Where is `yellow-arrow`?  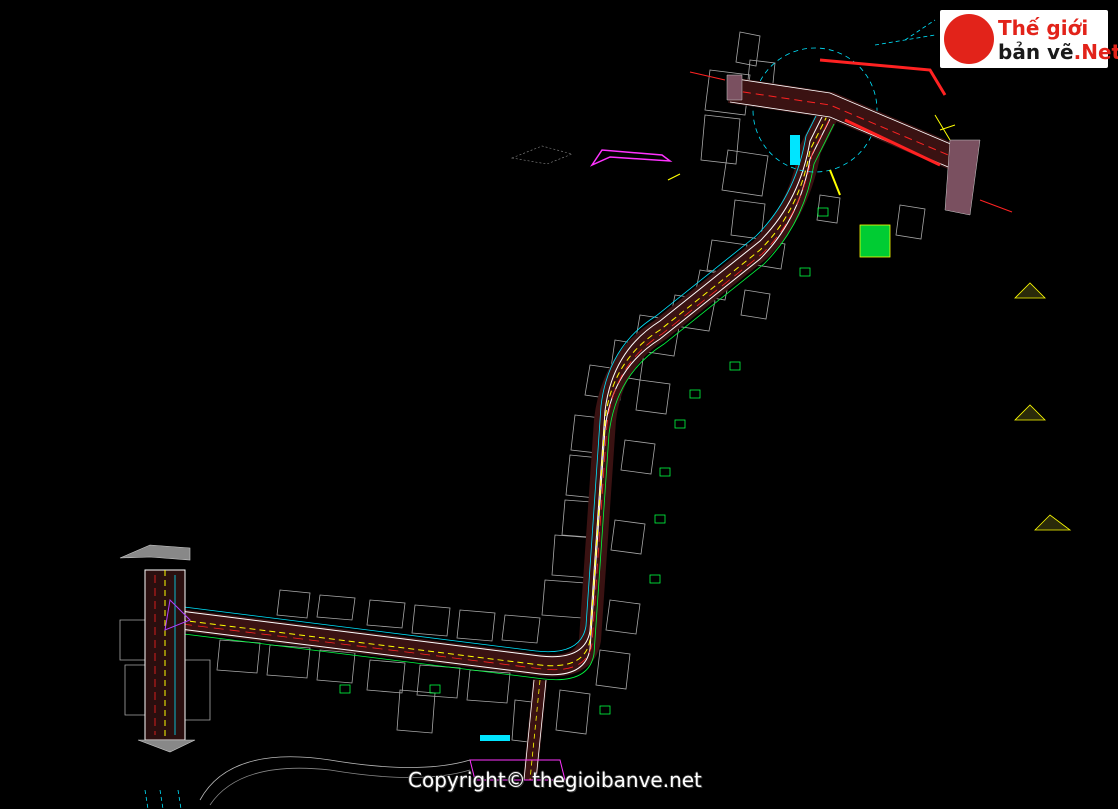
yellow-arrow is located at coordinates (674, 177).